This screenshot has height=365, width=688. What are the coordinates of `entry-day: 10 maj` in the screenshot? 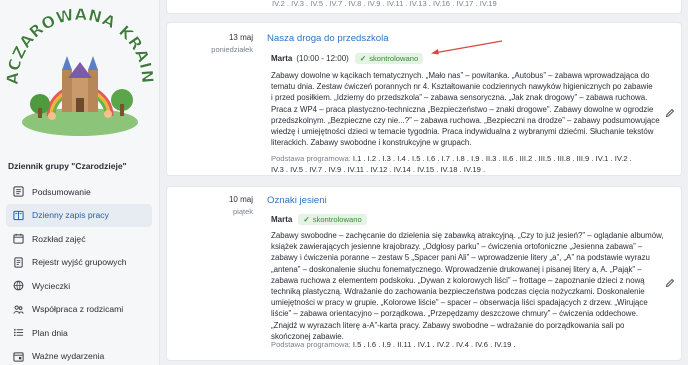 It's located at (240, 199).